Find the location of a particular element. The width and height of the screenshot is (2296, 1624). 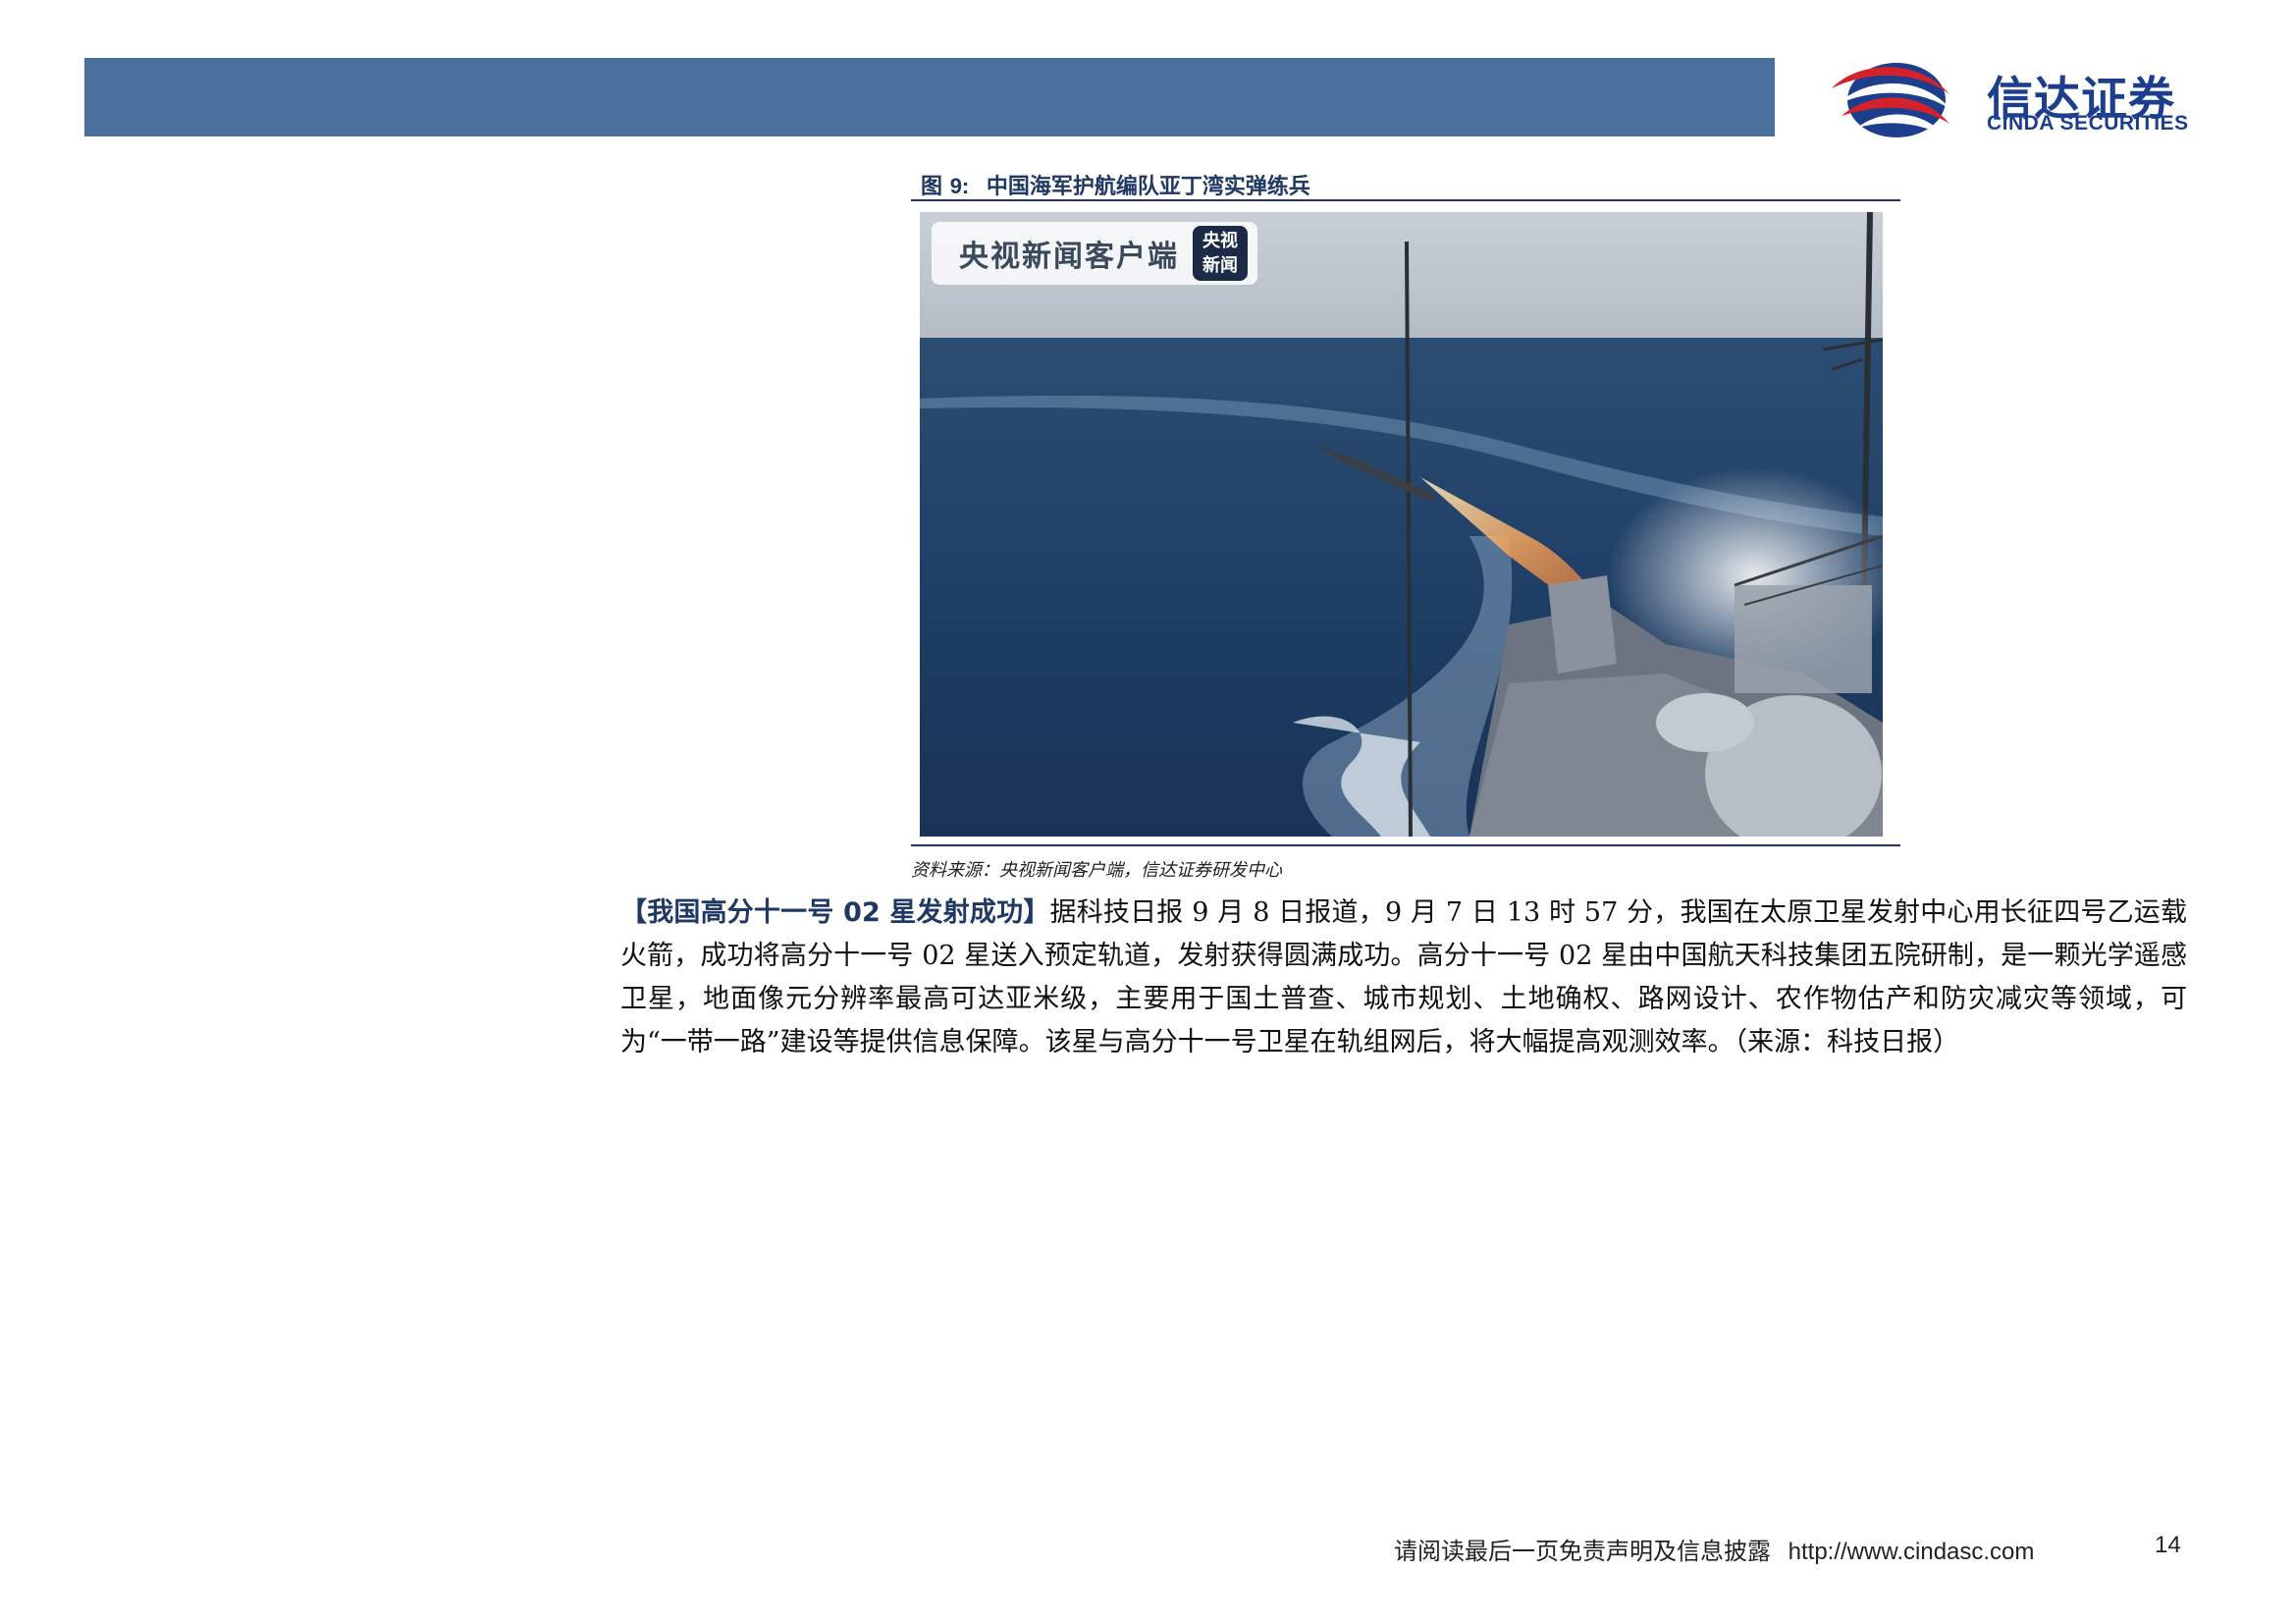

photo-watermark-text: 央视新闻客户端 is located at coordinates (1069, 257).